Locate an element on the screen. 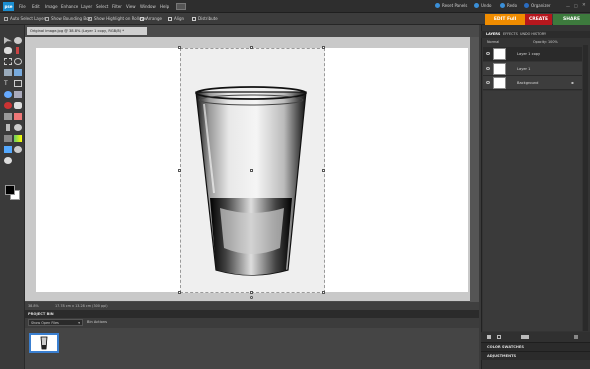 This screenshot has width=590, height=369. minimize-icon: — is located at coordinates (568, 6).